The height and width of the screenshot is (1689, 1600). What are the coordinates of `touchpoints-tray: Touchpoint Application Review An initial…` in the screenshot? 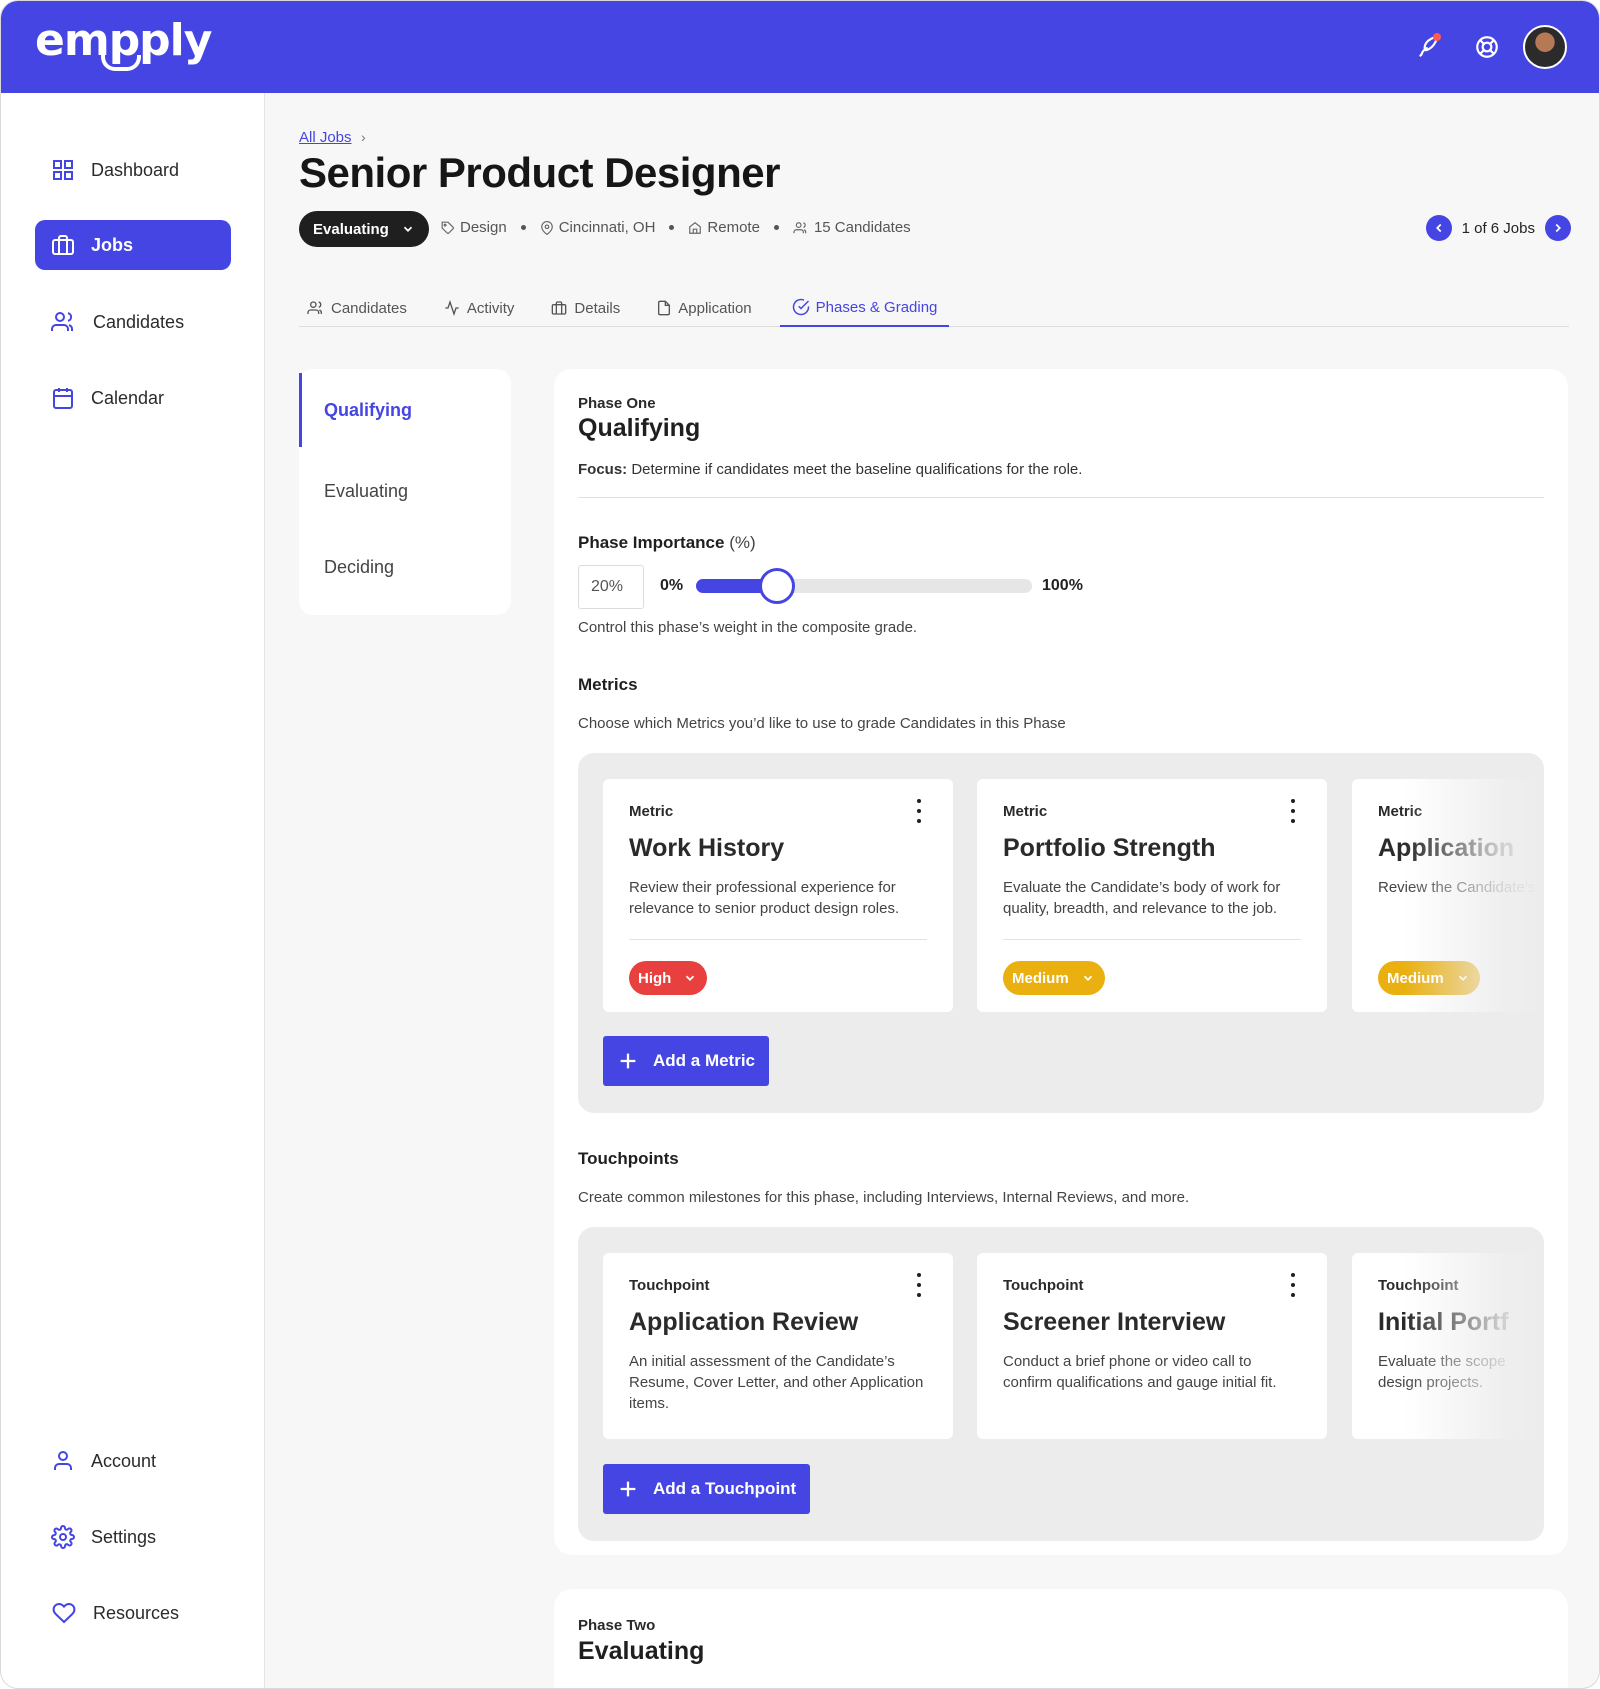 It's located at (1061, 1384).